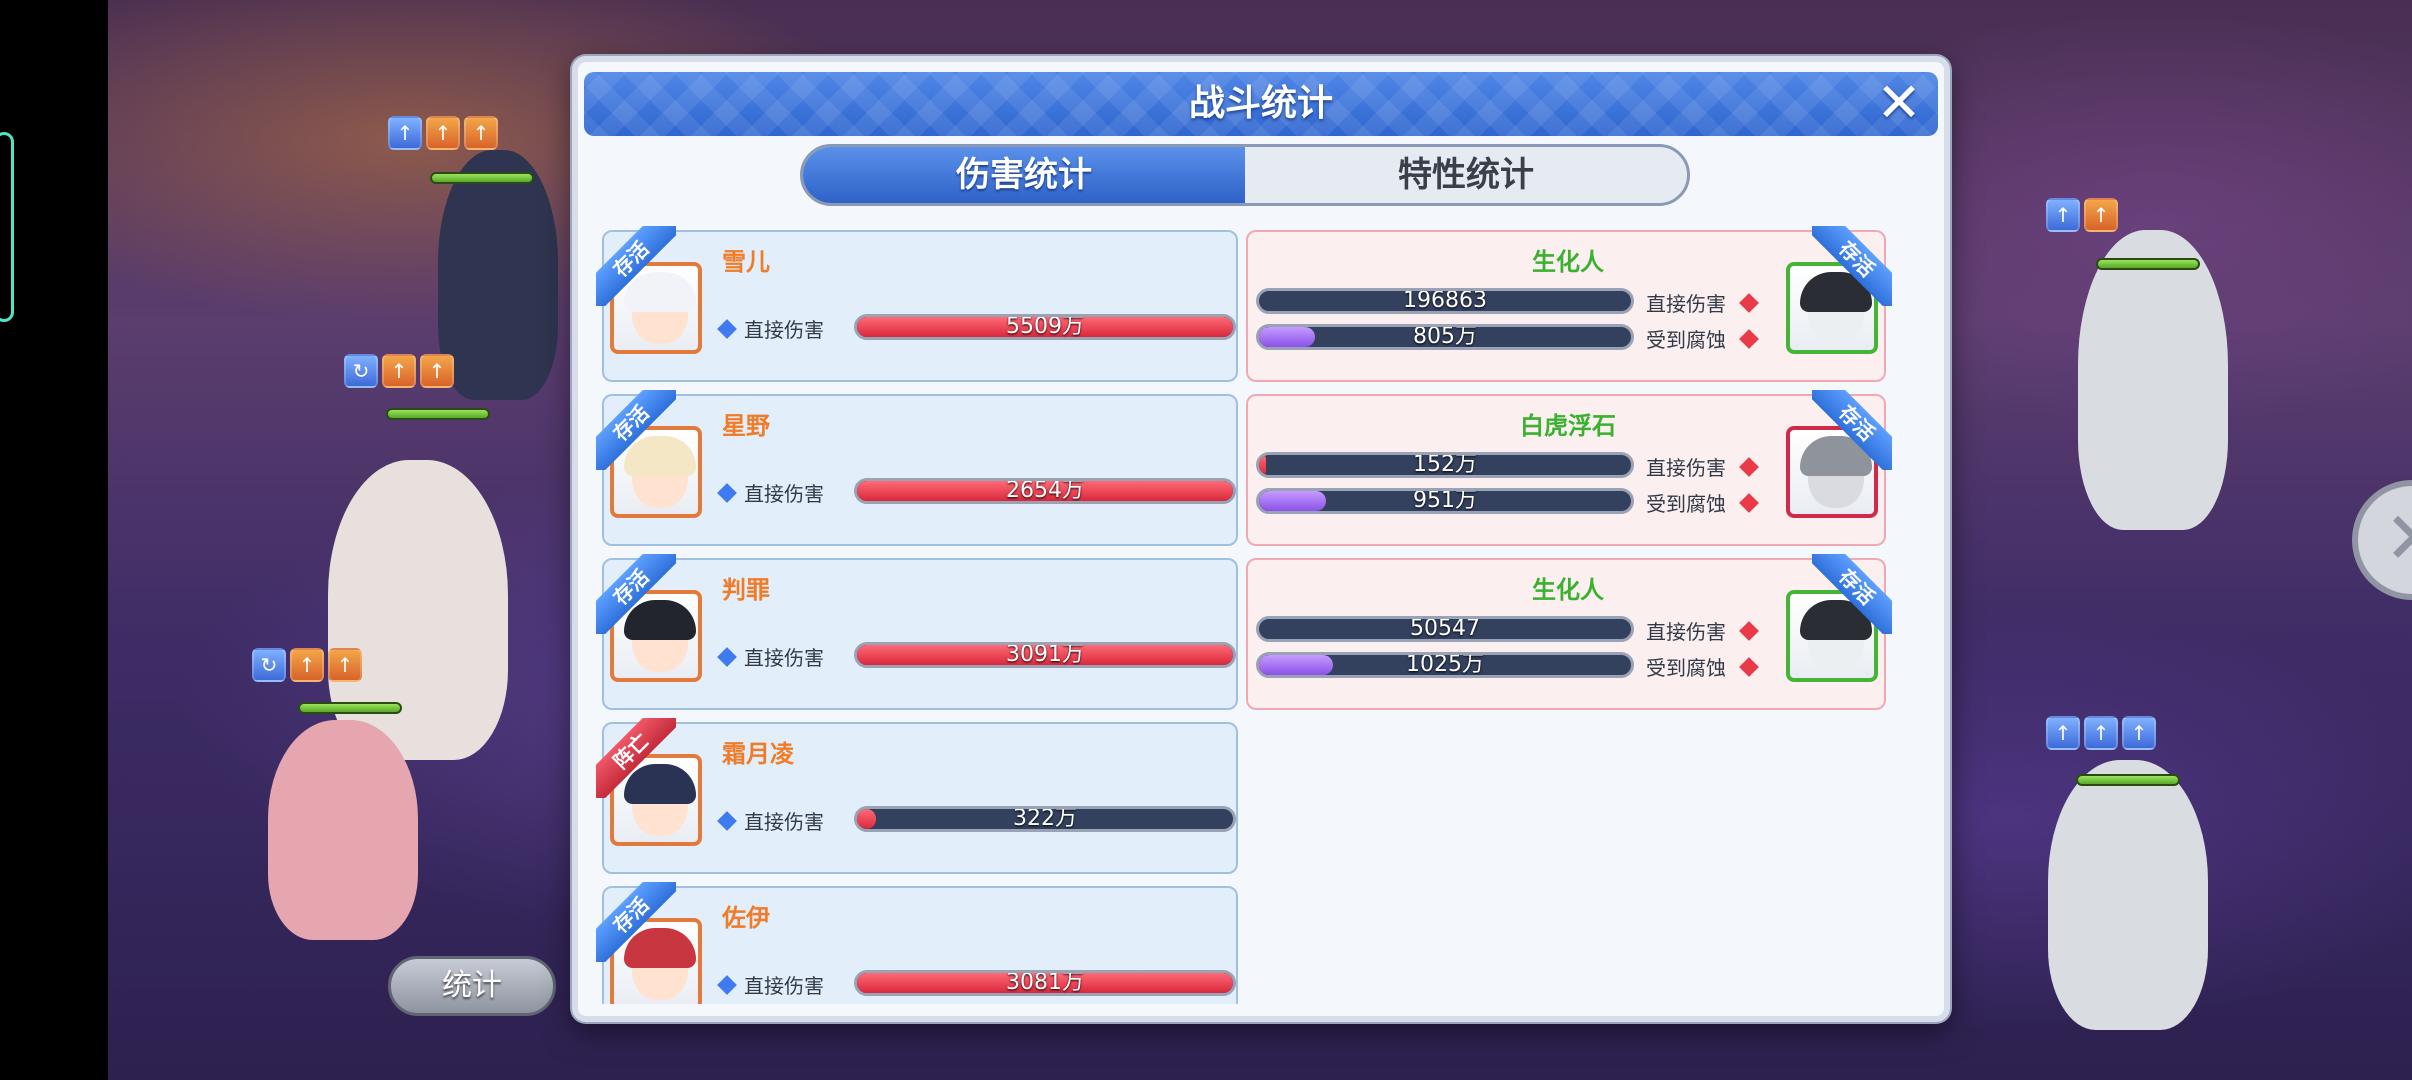 The image size is (2412, 1080). I want to click on enemy-card: 白虎浮石 152万 直接伤害 951万 受到腐蚀 存活, so click(1569, 468).